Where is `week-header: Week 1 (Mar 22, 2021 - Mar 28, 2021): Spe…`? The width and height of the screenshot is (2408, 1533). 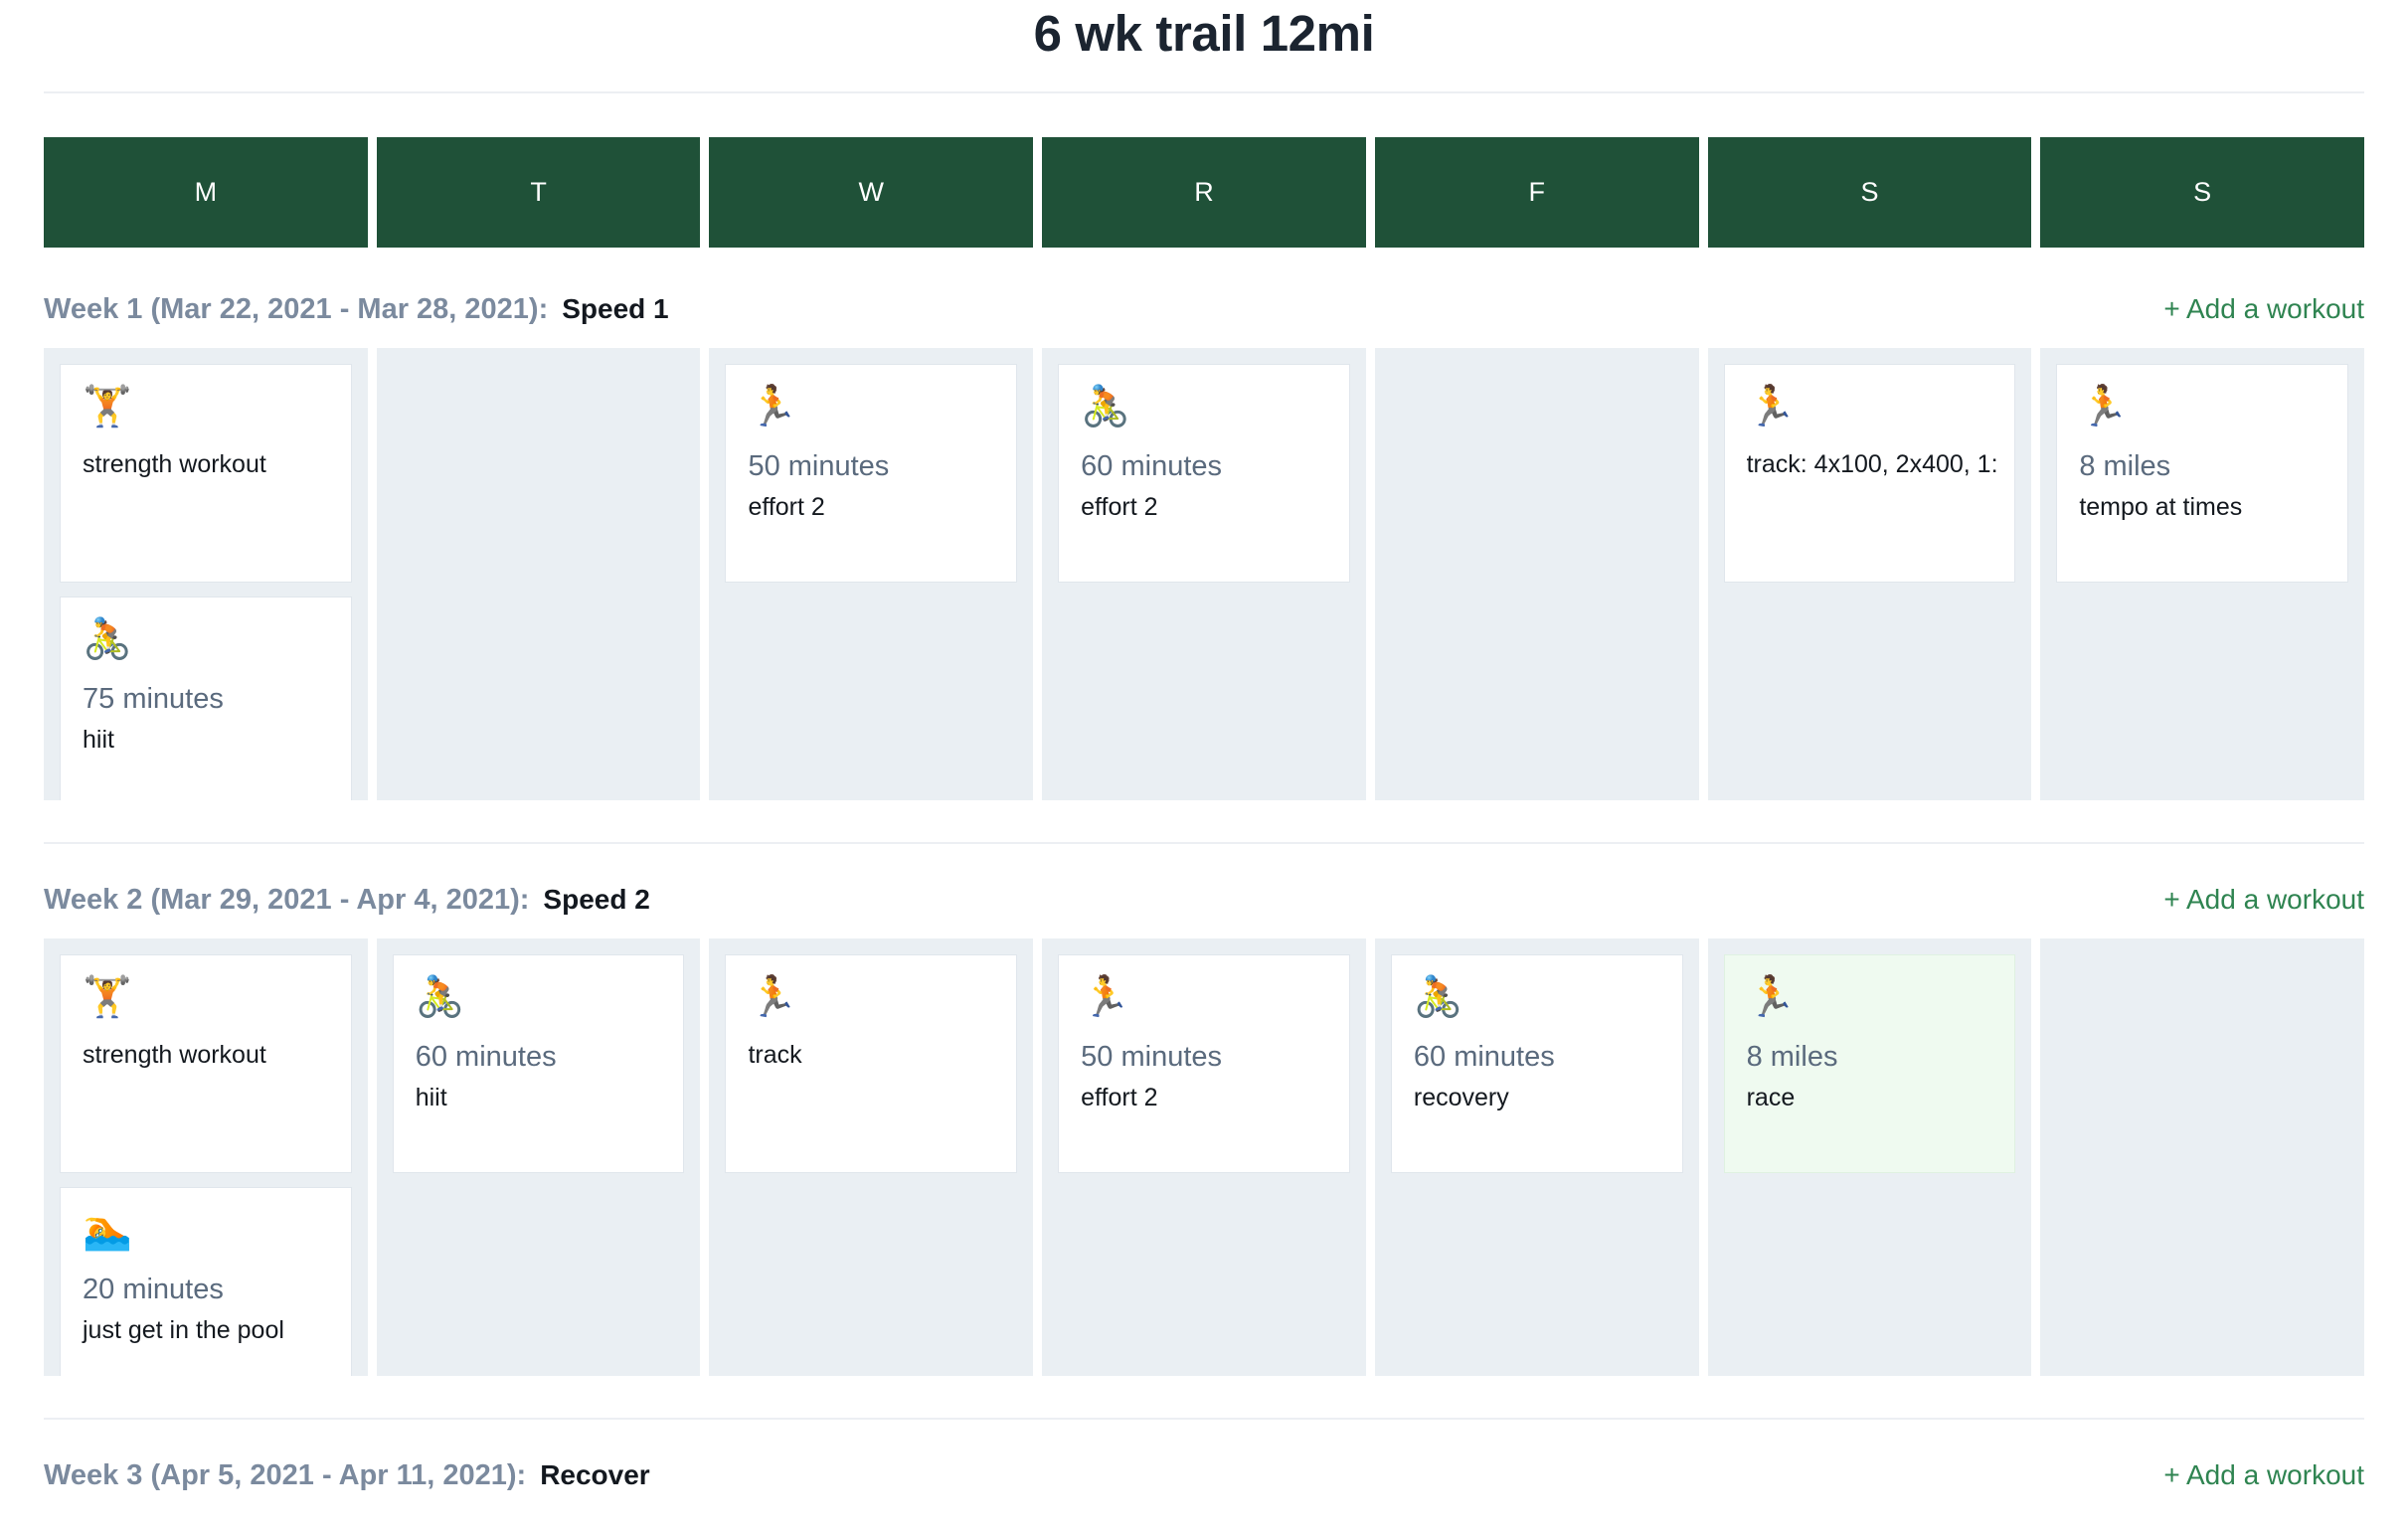
week-header: Week 1 (Mar 22, 2021 - Mar 28, 2021): Spe… is located at coordinates (1204, 309).